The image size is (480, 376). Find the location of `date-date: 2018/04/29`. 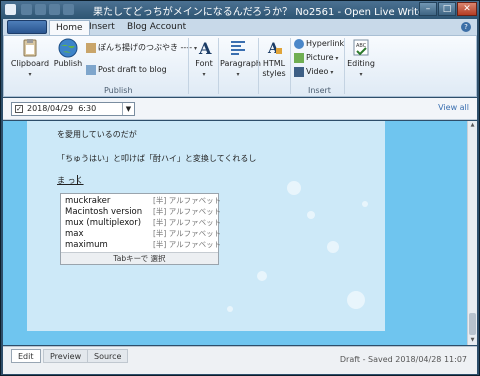

date-date: 2018/04/29 is located at coordinates (50, 108).